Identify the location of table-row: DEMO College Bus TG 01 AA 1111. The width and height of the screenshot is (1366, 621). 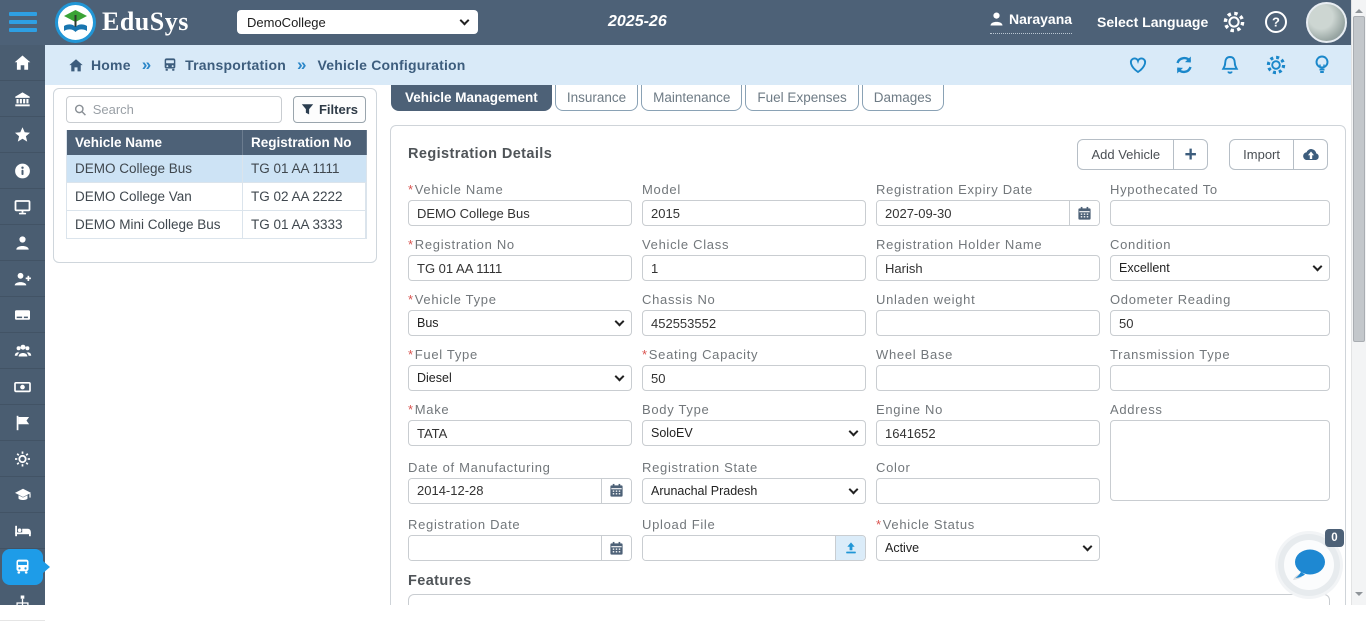
(217, 169).